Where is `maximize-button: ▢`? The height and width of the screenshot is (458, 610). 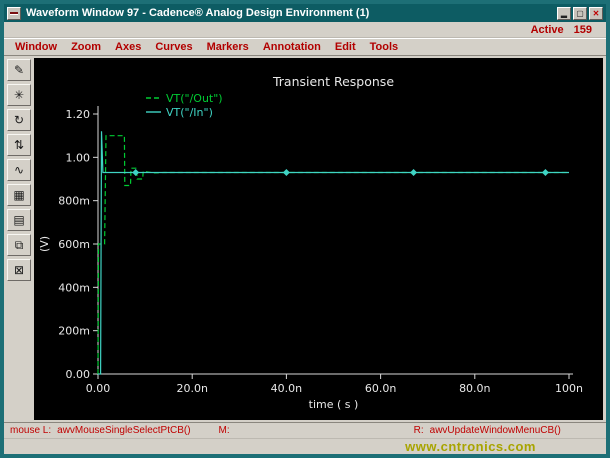 maximize-button: ▢ is located at coordinates (580, 13).